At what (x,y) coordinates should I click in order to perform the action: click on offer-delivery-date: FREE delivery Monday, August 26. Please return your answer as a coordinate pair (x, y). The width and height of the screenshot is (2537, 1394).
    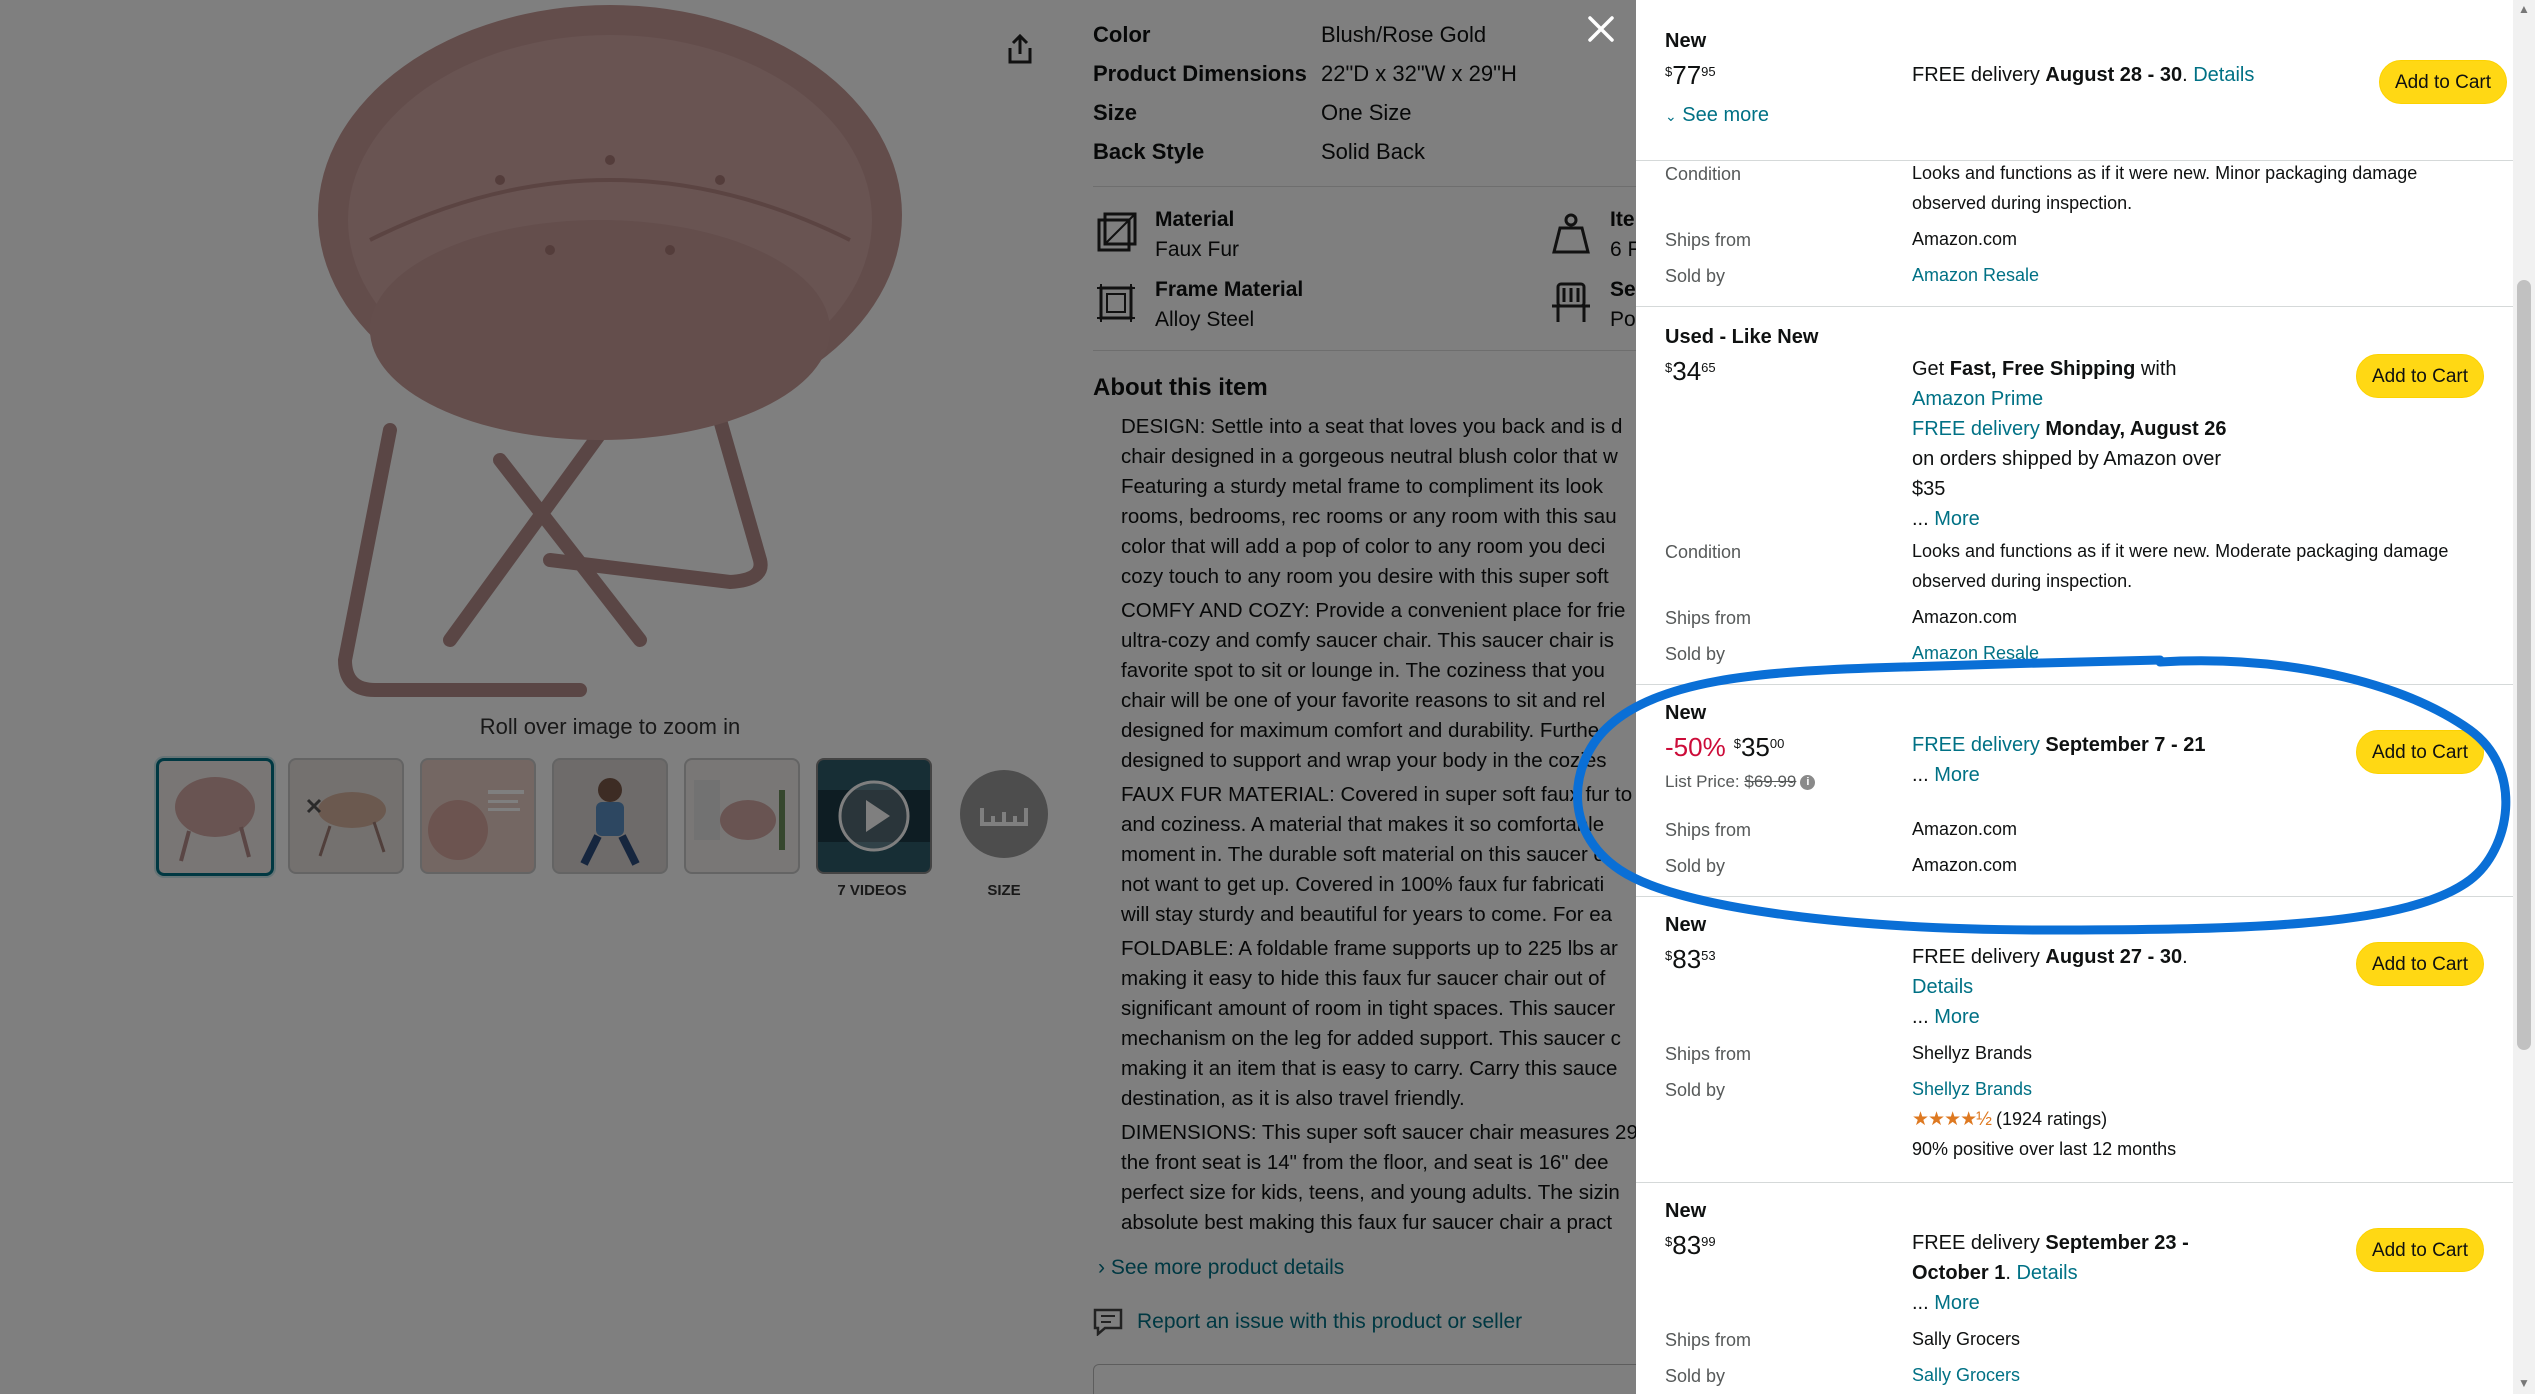
    Looking at the image, I should click on (2069, 429).